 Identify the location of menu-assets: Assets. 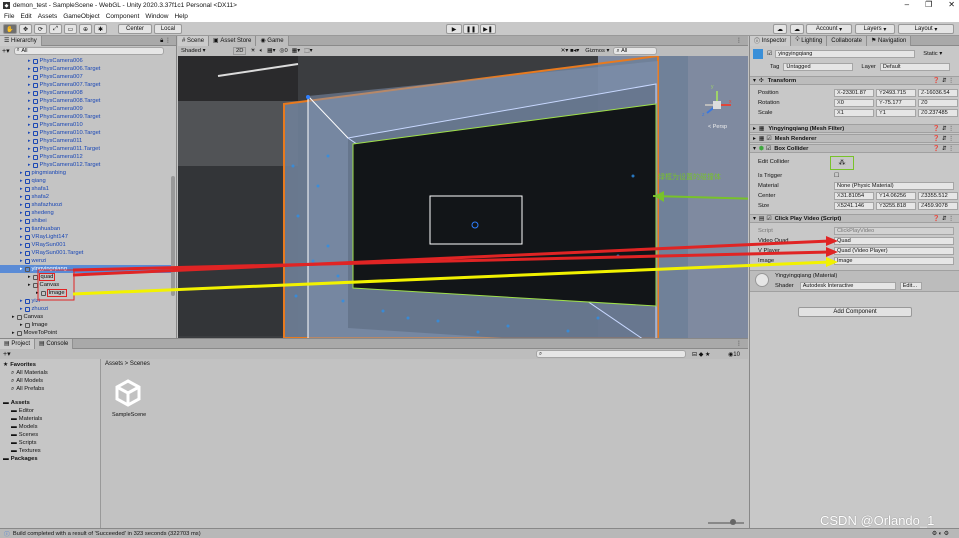
(48, 16).